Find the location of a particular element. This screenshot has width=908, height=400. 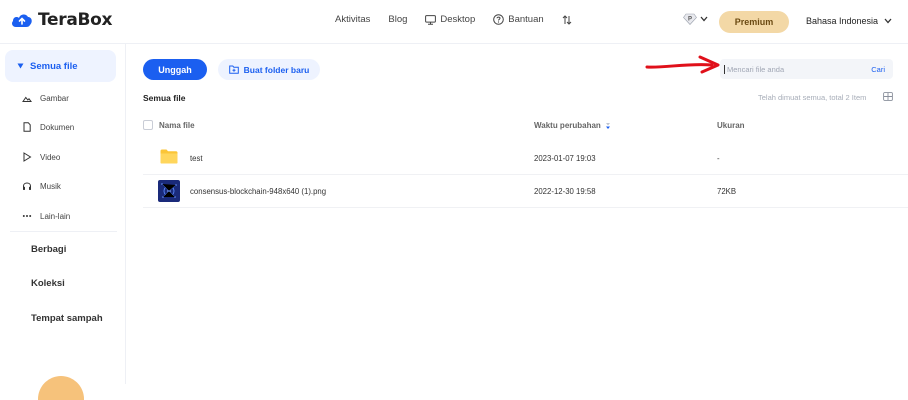

sidebar-divider is located at coordinates (63, 231).